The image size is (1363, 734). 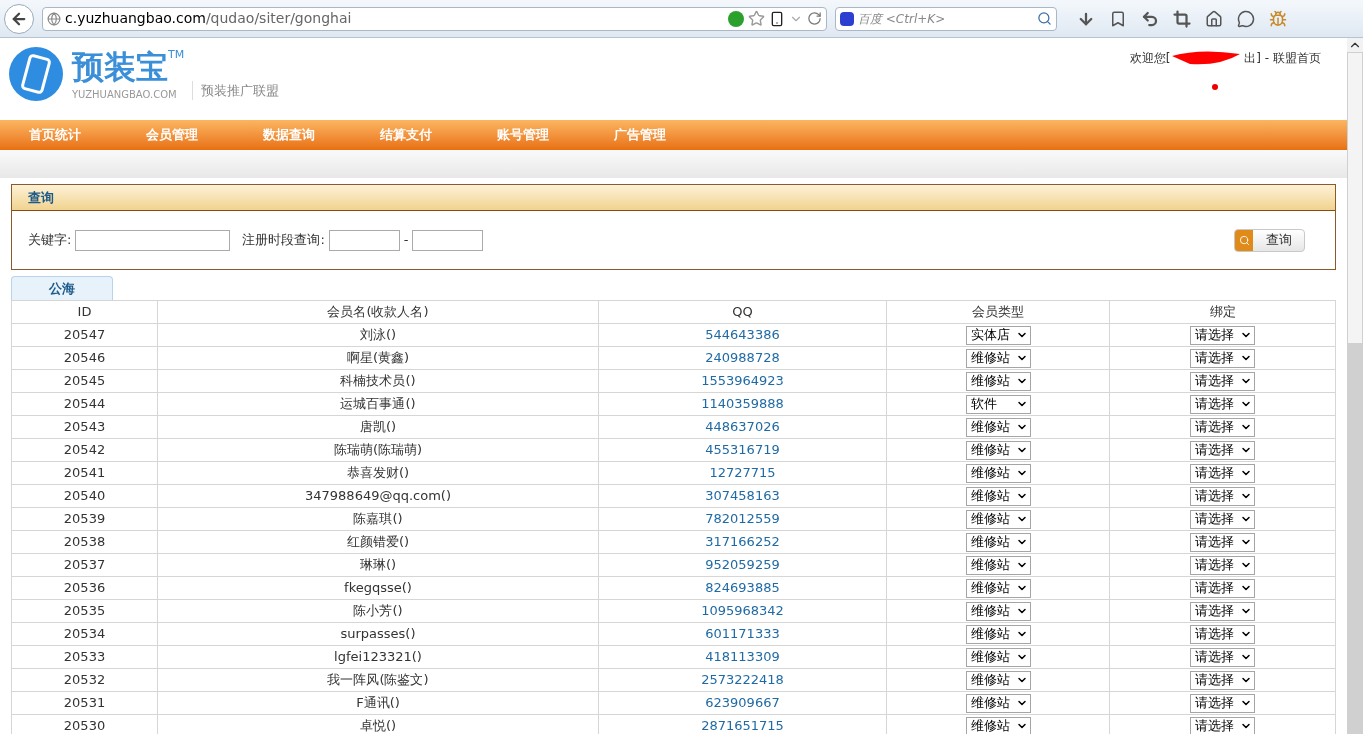 I want to click on table-cell: 20536, so click(x=85, y=588).